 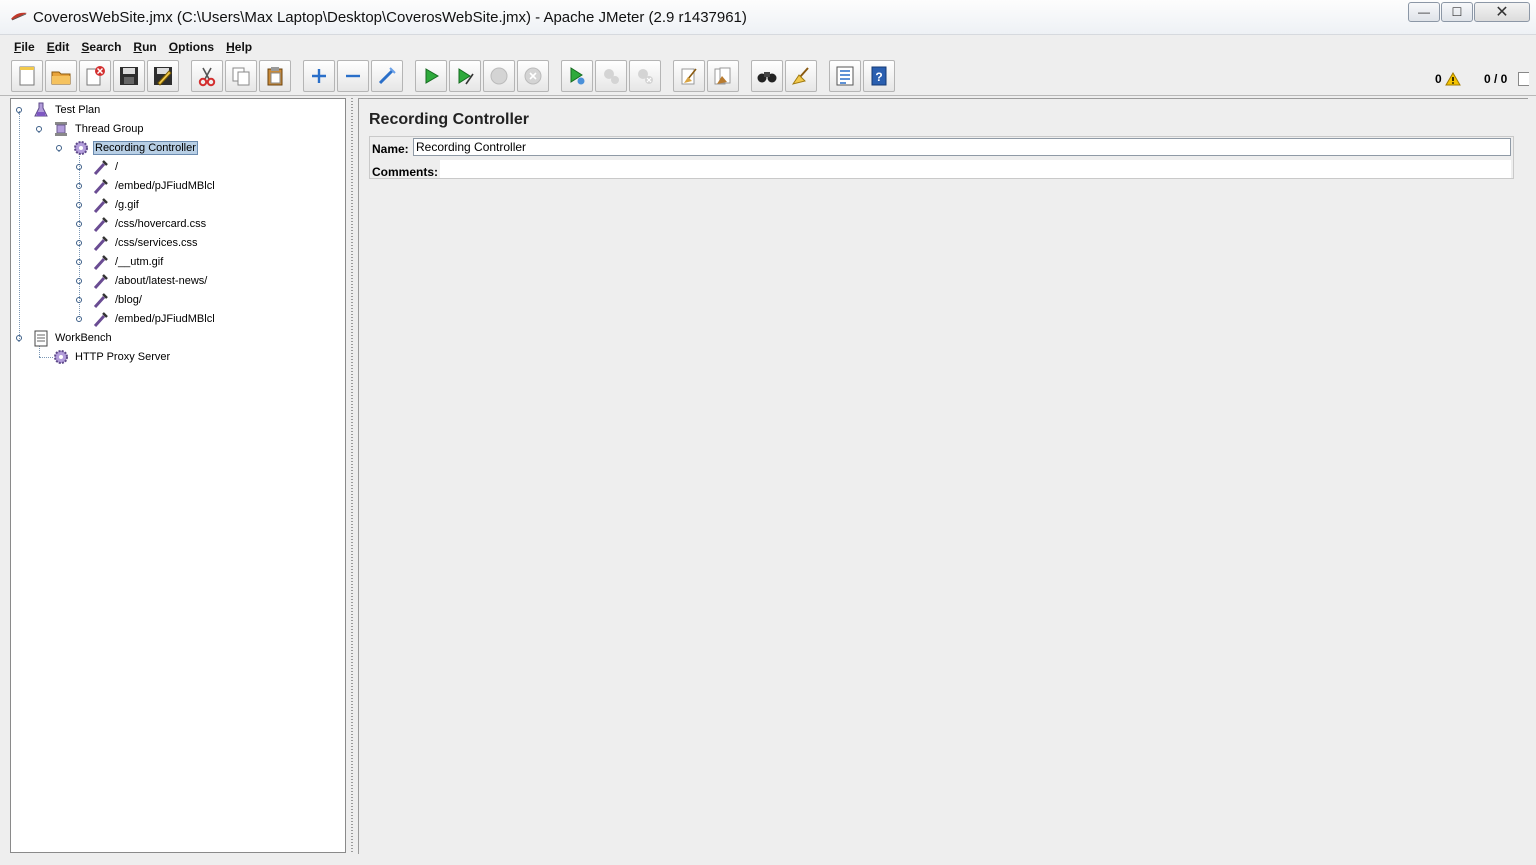 What do you see at coordinates (109, 300) in the screenshot?
I see `tree-node-sampler: /blog/` at bounding box center [109, 300].